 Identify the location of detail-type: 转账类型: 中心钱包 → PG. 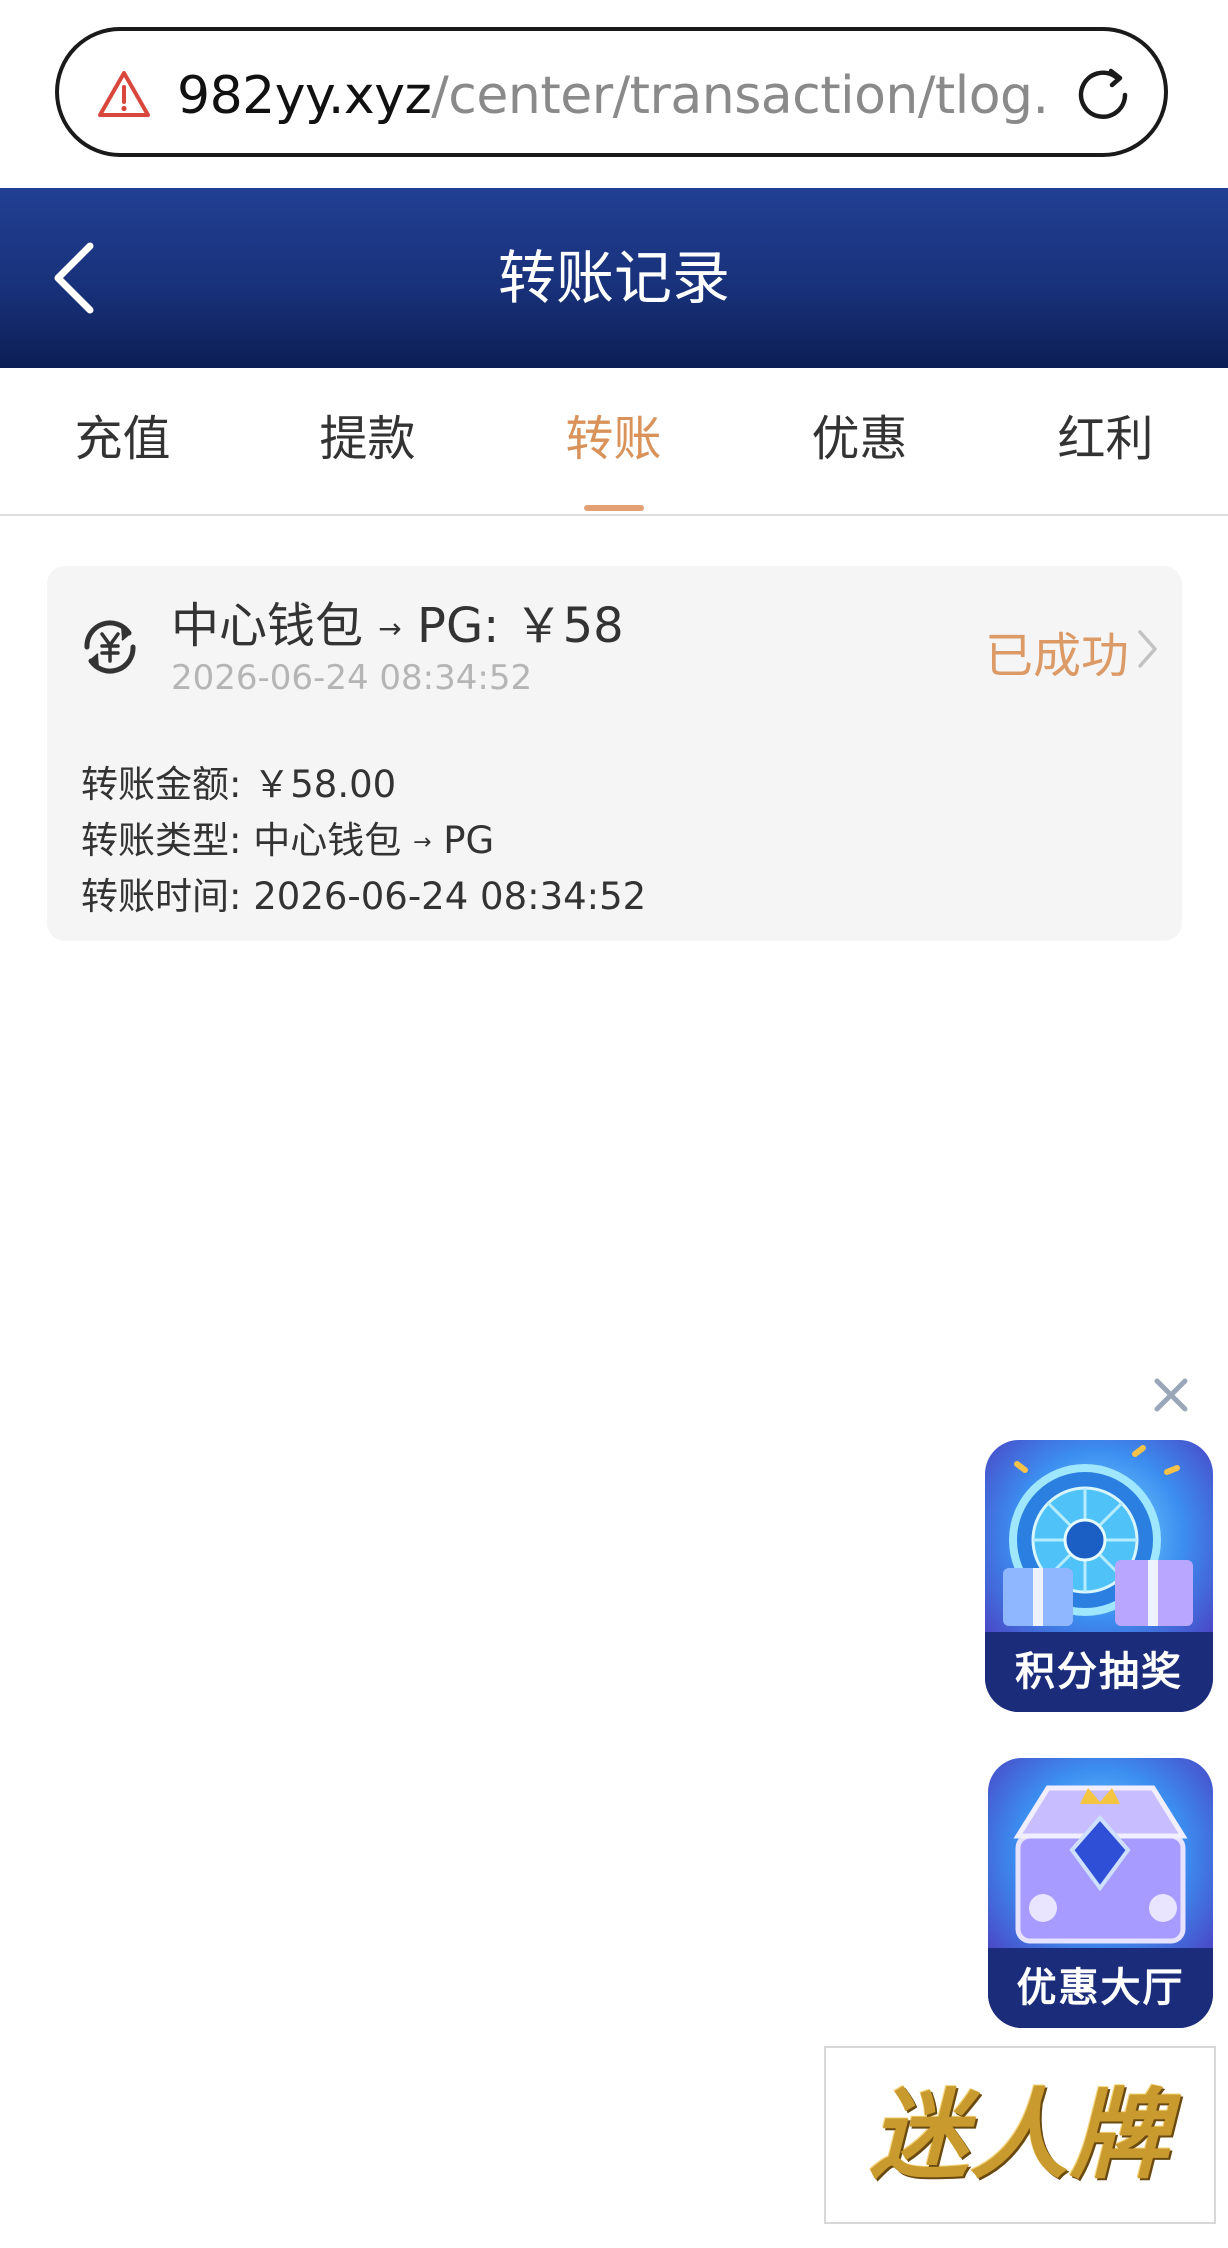
(287, 837).